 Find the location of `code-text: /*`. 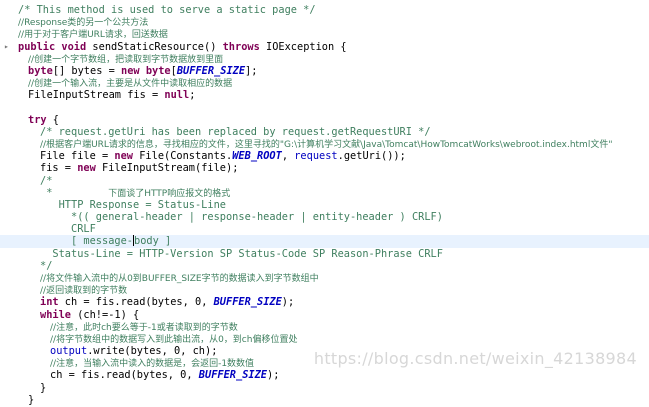

code-text: /* is located at coordinates (46, 181).